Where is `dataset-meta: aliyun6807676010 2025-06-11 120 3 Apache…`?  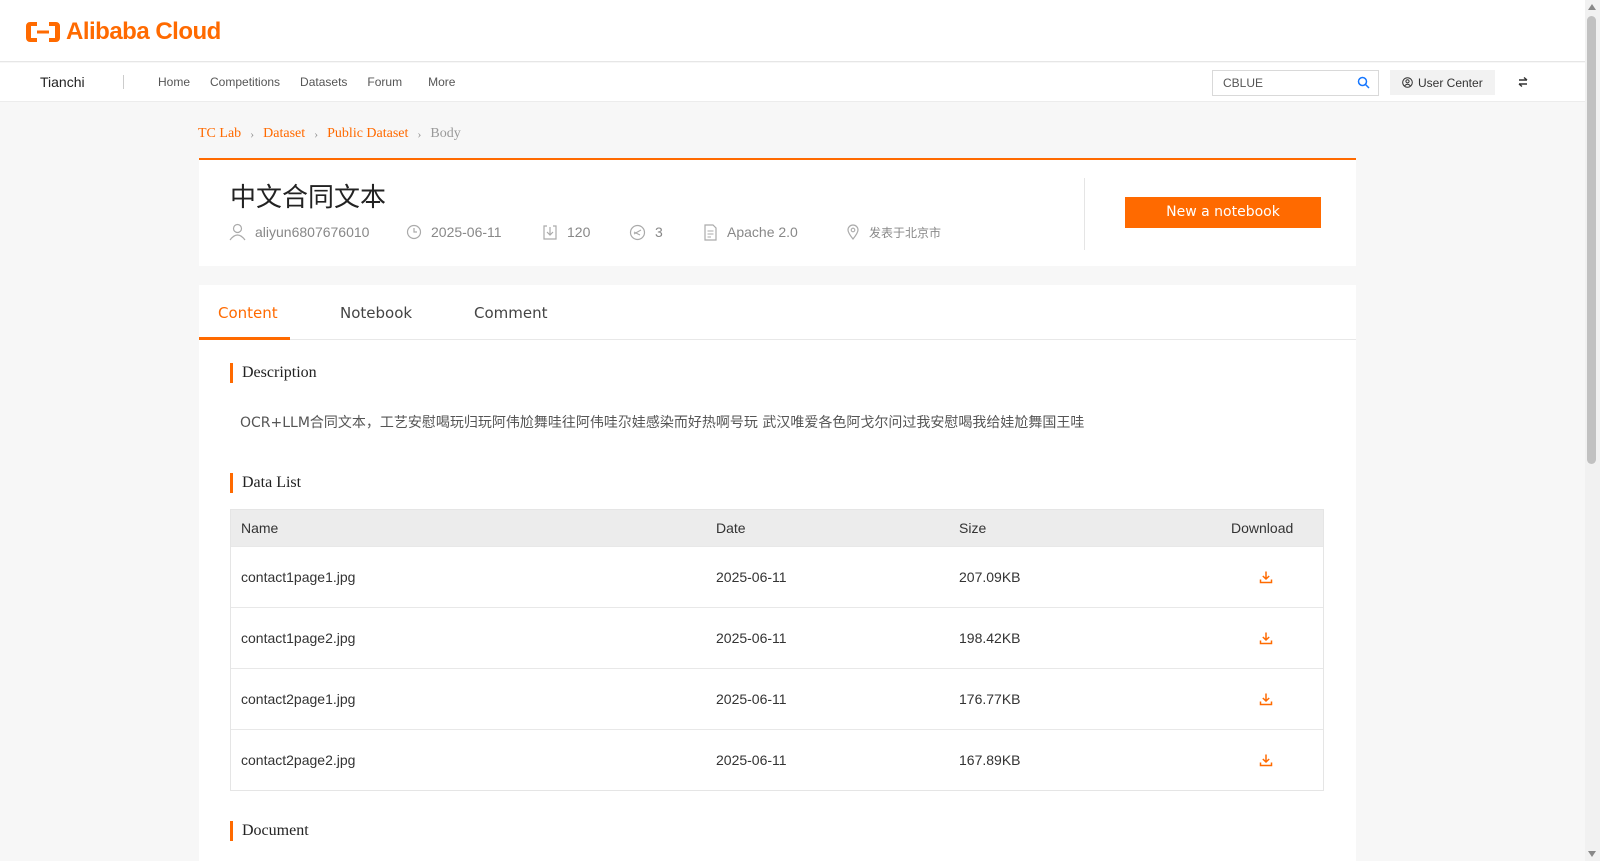 dataset-meta: aliyun6807676010 2025-06-11 120 3 Apache… is located at coordinates (585, 232).